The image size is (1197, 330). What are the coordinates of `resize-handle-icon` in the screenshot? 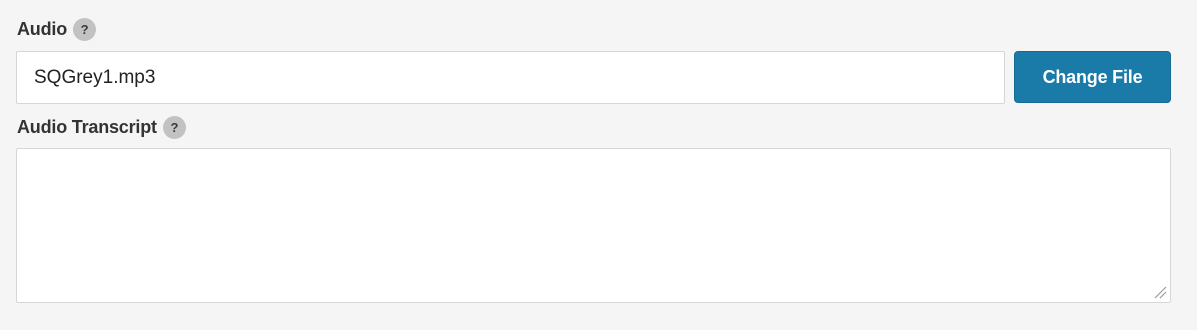 It's located at (1160, 292).